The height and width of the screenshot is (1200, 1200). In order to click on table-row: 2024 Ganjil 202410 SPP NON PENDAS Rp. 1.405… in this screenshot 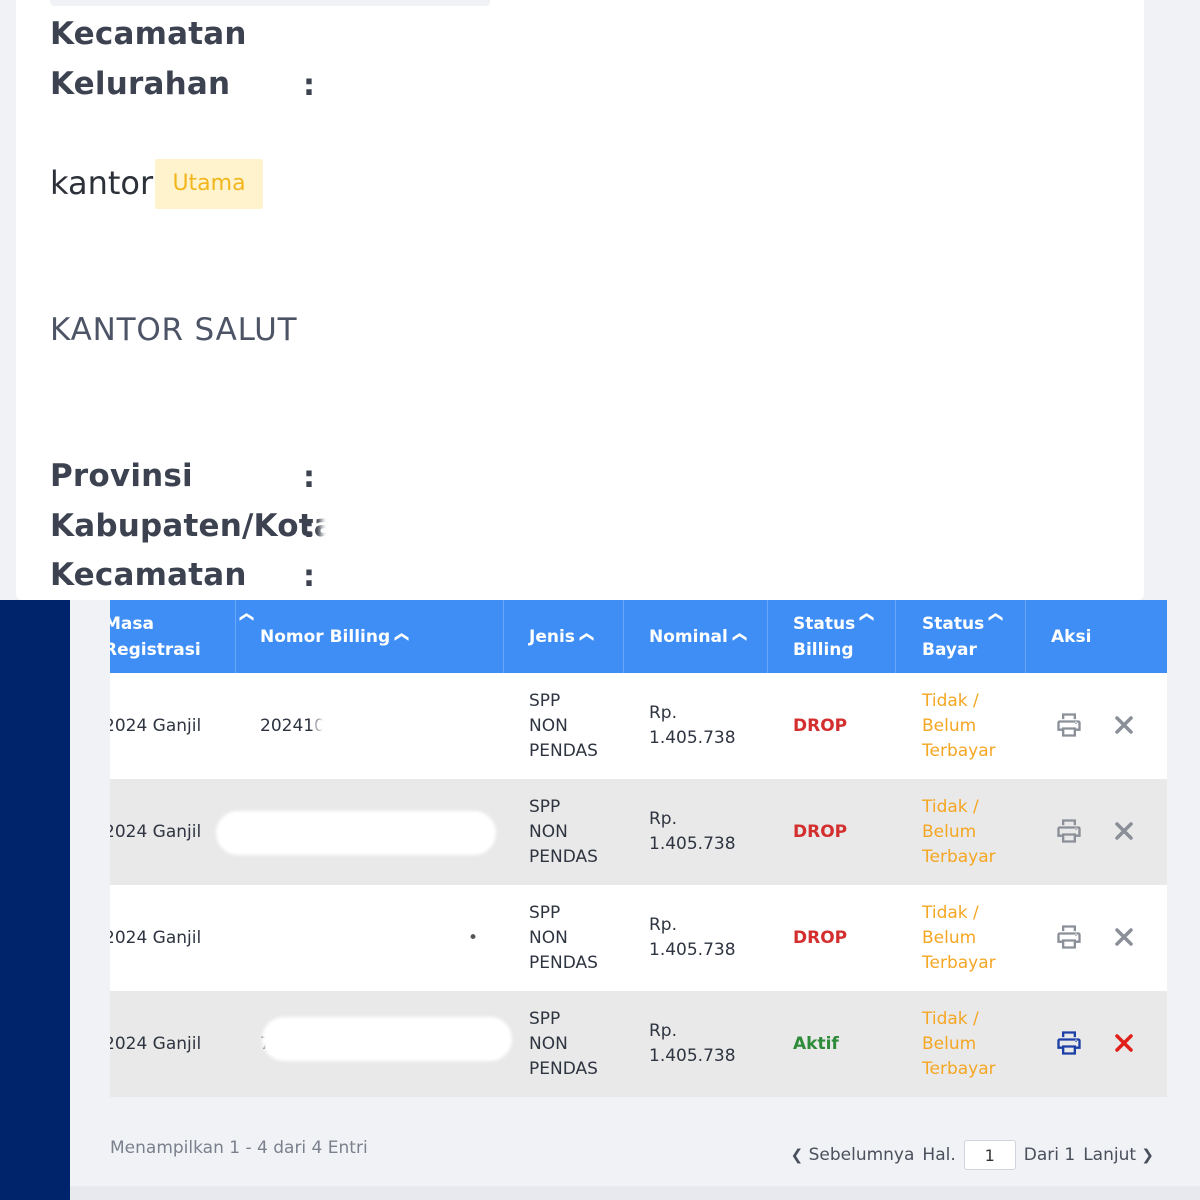, I will do `click(638, 726)`.